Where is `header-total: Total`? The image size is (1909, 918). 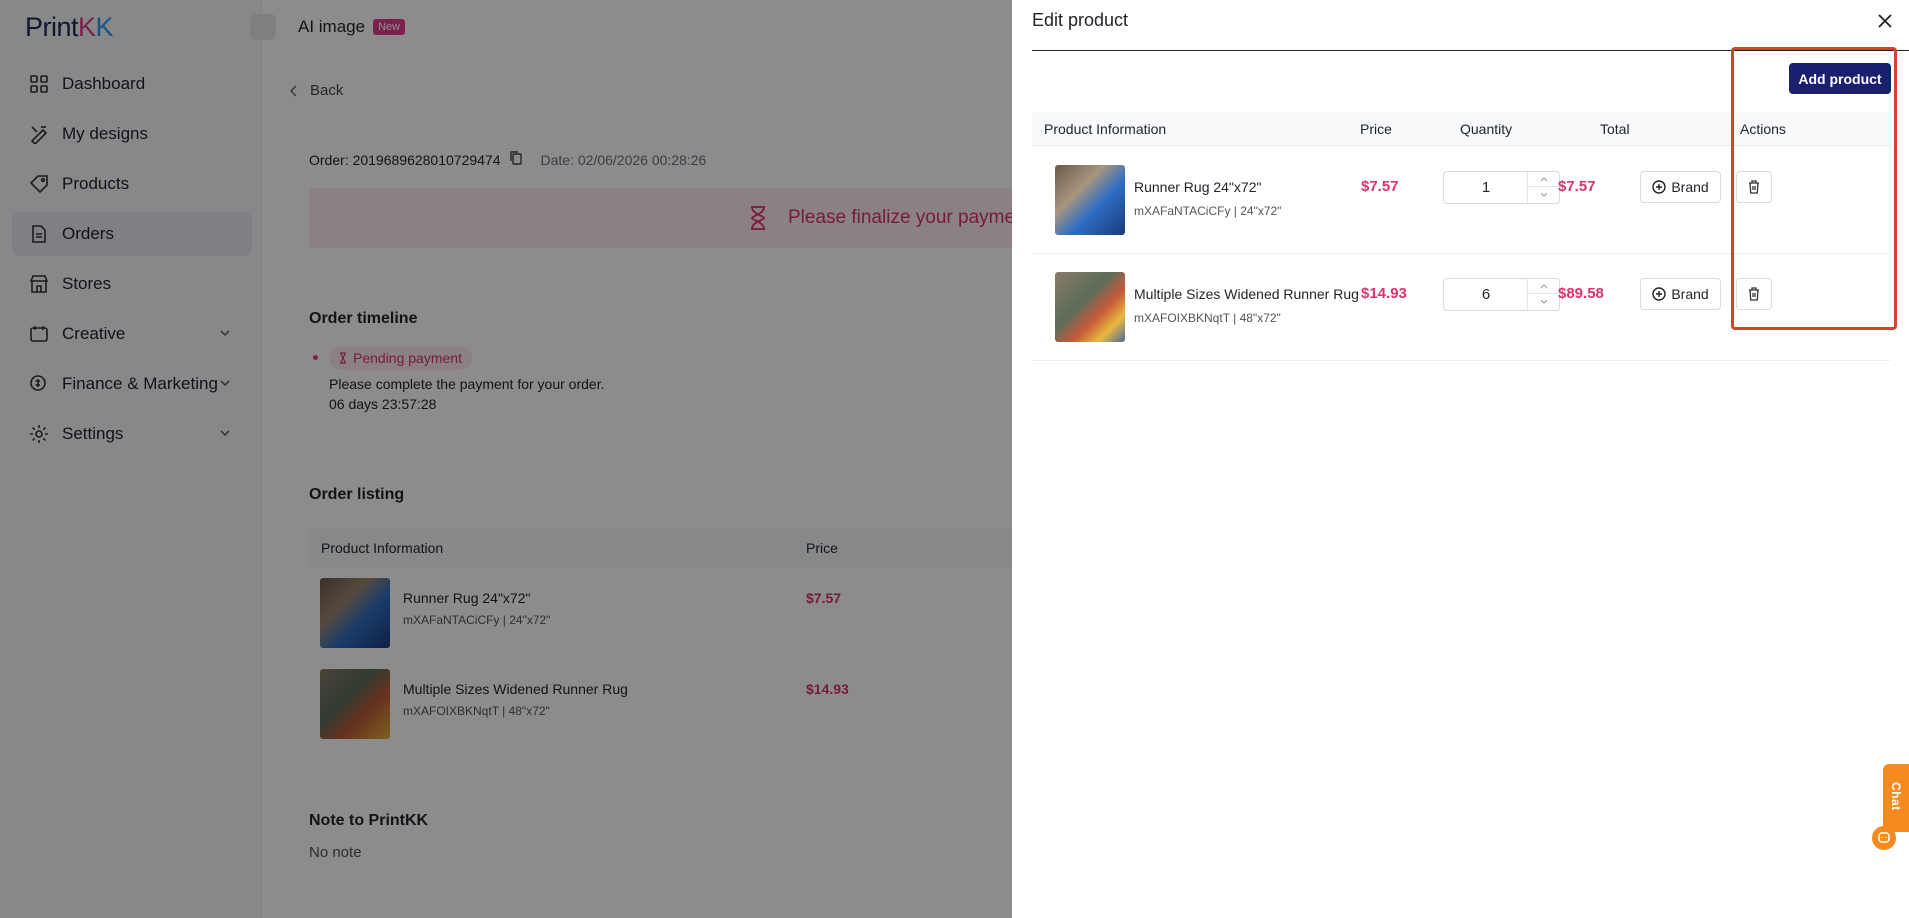 header-total: Total is located at coordinates (1615, 129).